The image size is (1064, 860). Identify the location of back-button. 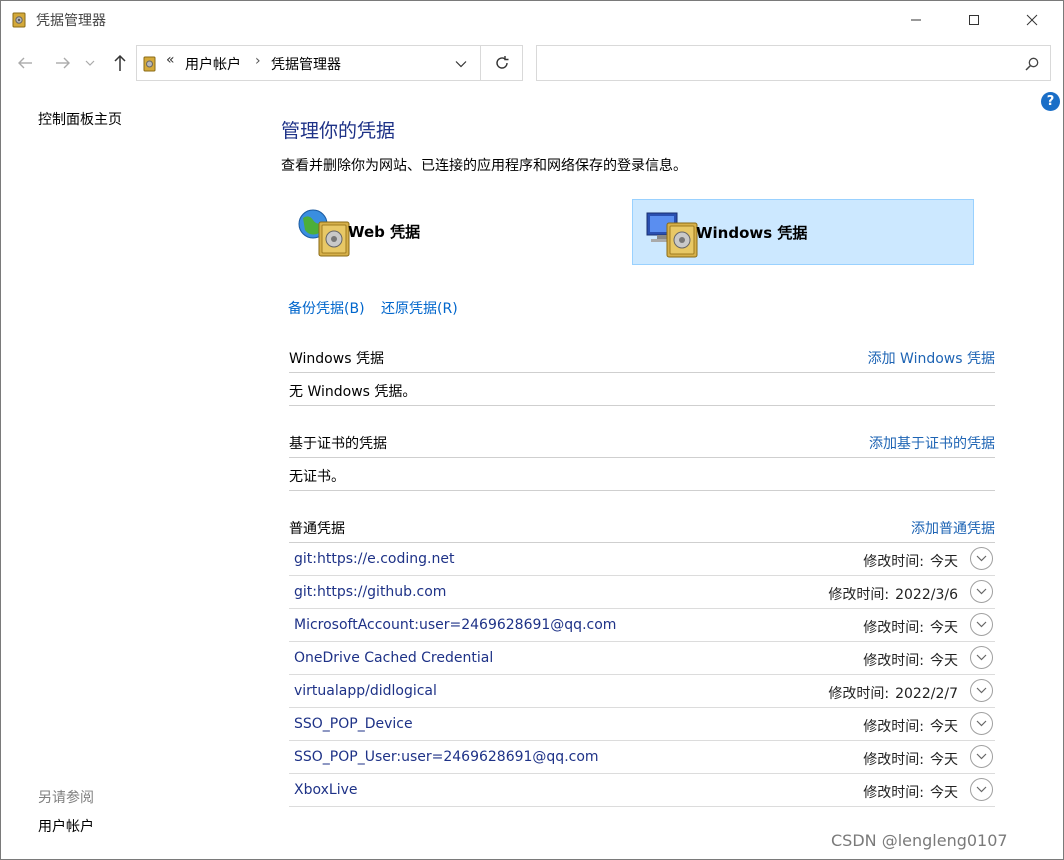
(25, 63).